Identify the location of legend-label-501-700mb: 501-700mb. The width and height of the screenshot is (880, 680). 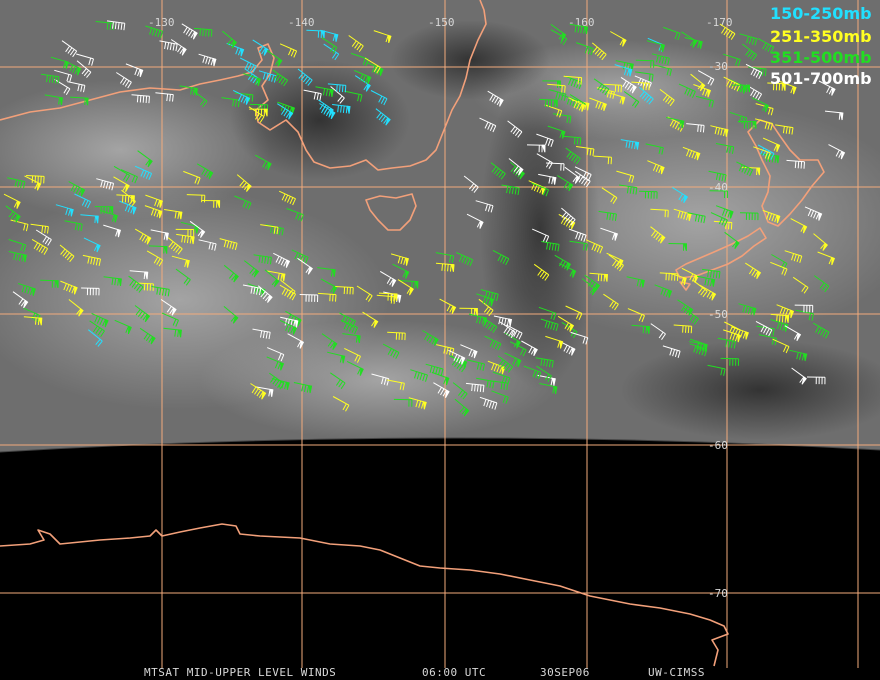
(821, 78).